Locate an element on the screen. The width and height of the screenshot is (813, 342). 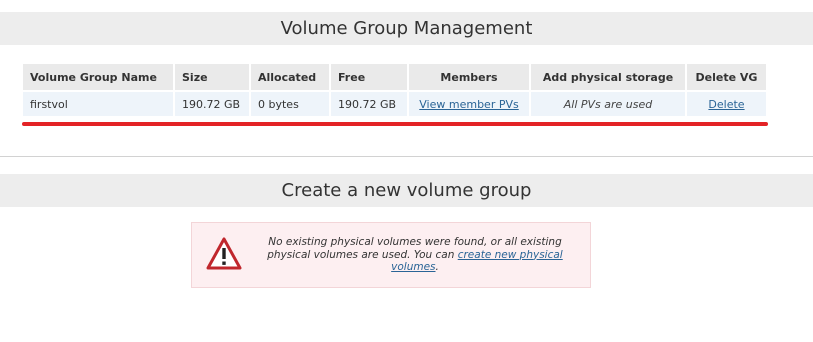
vg-size-cell: 190.72 GB is located at coordinates (212, 104).